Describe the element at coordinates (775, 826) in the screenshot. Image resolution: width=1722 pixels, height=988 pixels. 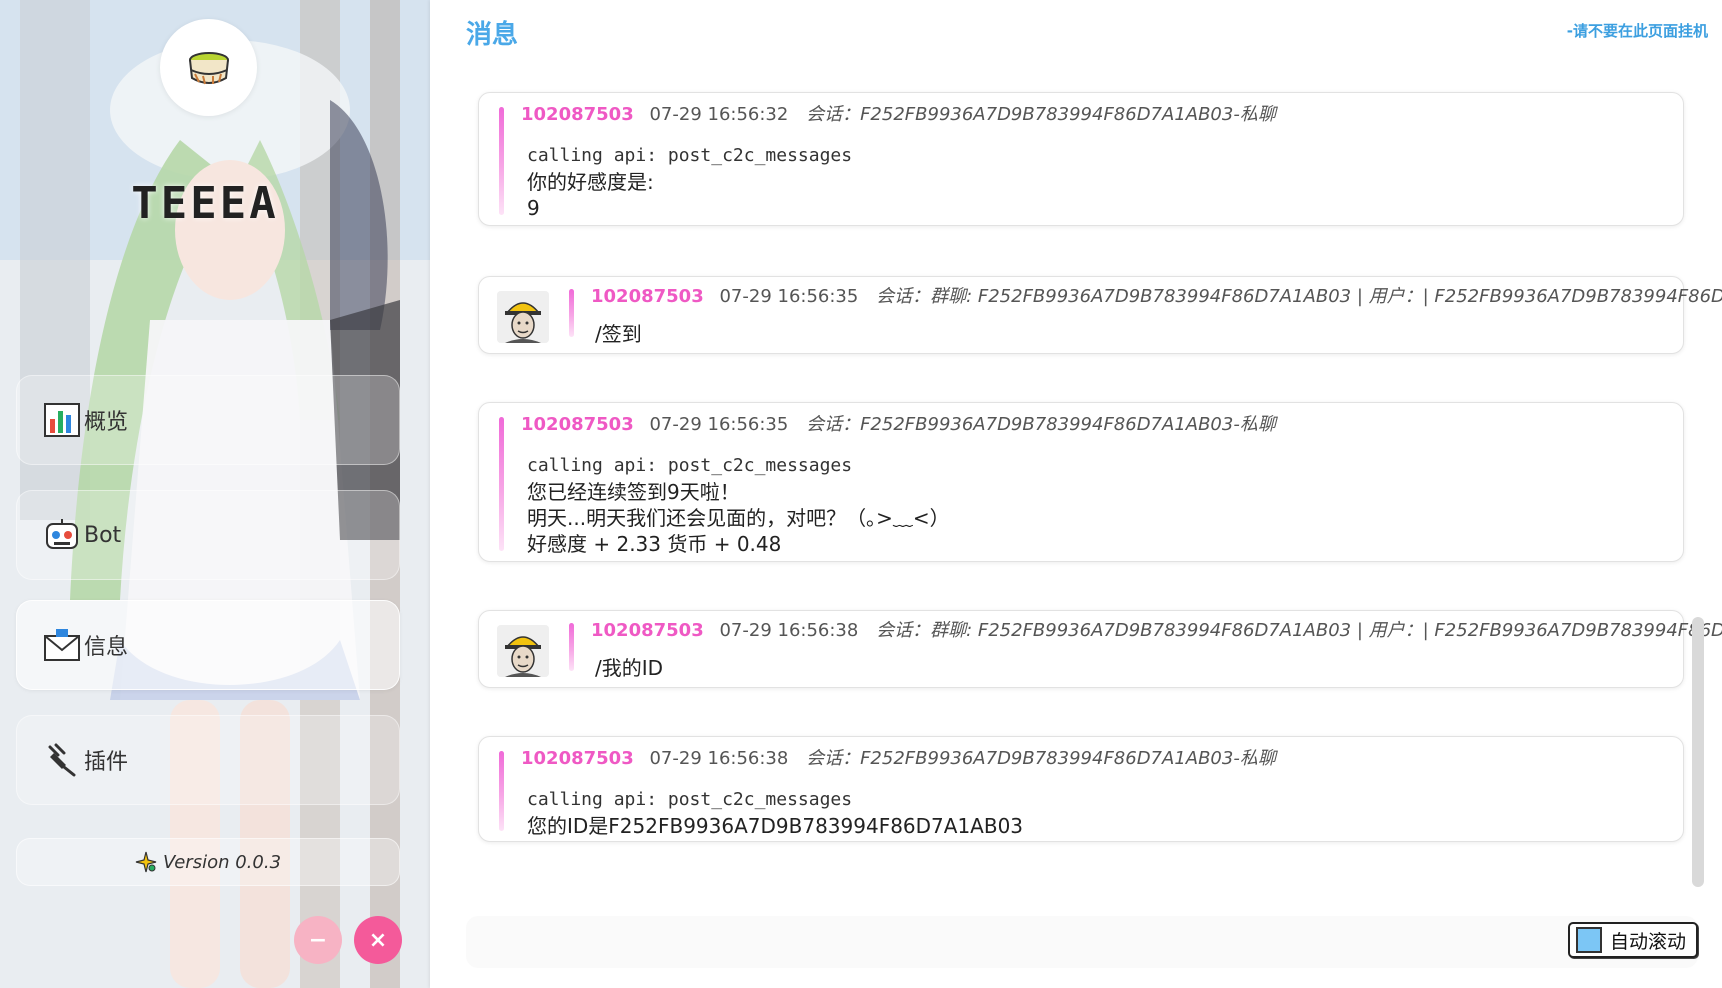
I see `message-line: 您的ID是F252FB9936A7D9B783994F86D7A1AB03` at that location.